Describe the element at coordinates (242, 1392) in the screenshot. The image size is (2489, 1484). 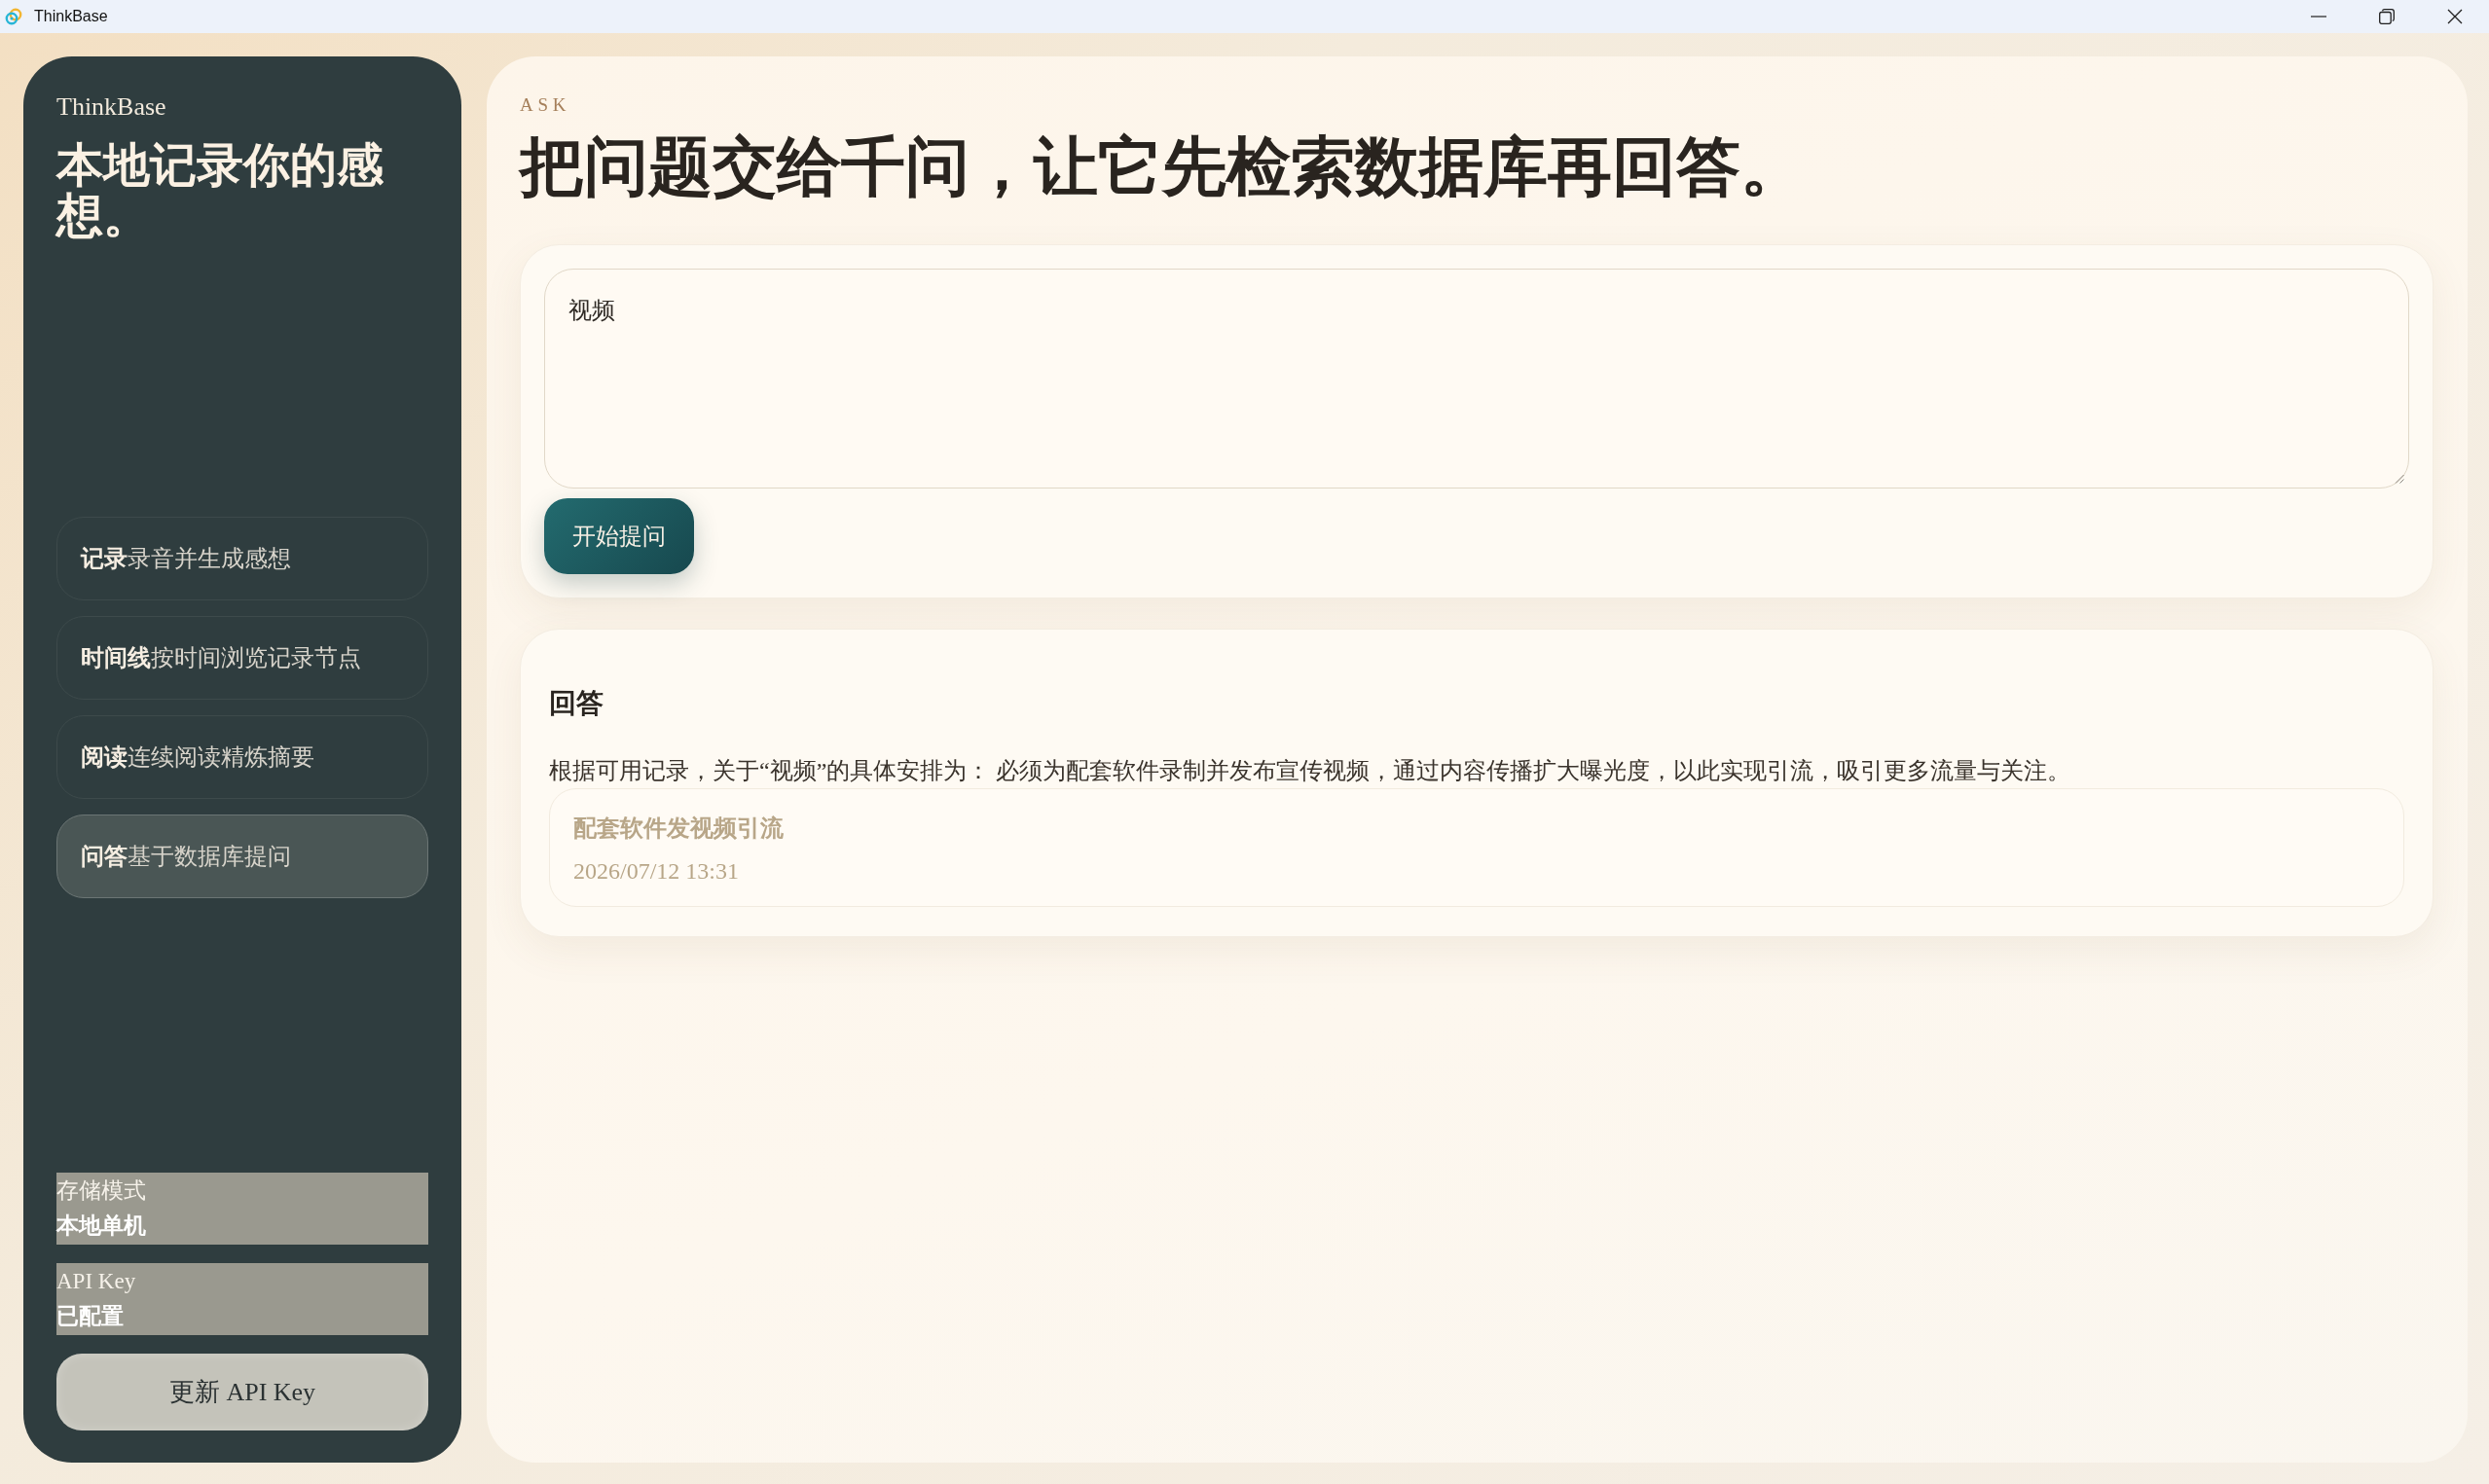
I see `update-api-key-button: 更新 API Key` at that location.